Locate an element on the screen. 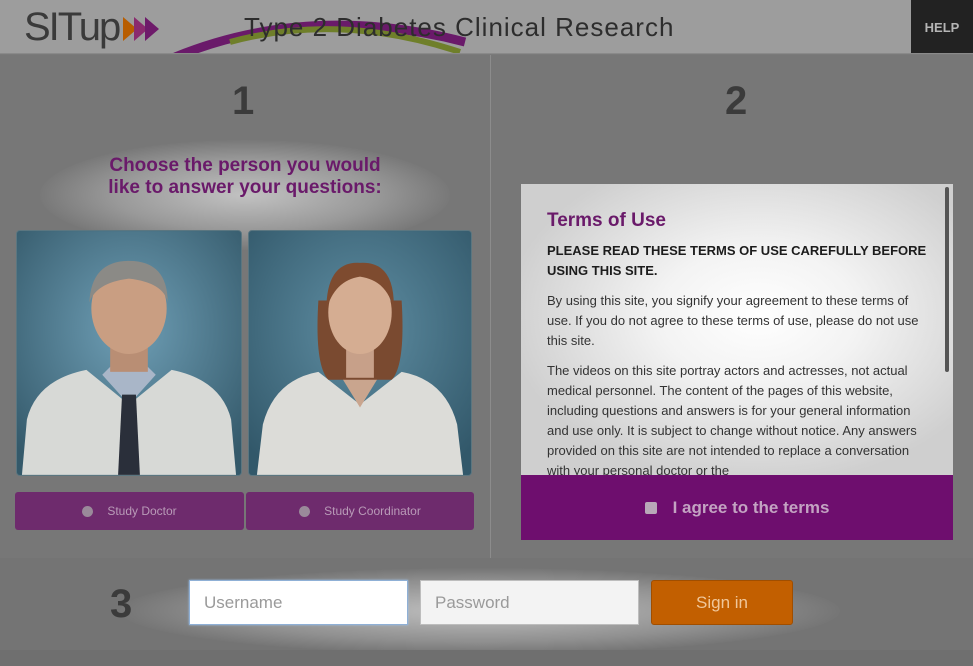  site-logo: SITup is located at coordinates (92, 27).